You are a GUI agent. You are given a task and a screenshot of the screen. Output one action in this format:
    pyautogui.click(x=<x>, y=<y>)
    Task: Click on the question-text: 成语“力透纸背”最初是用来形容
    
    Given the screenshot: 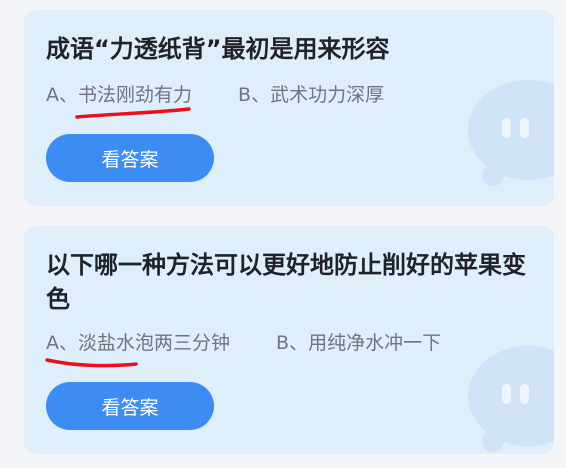 What is the action you would take?
    pyautogui.click(x=218, y=49)
    